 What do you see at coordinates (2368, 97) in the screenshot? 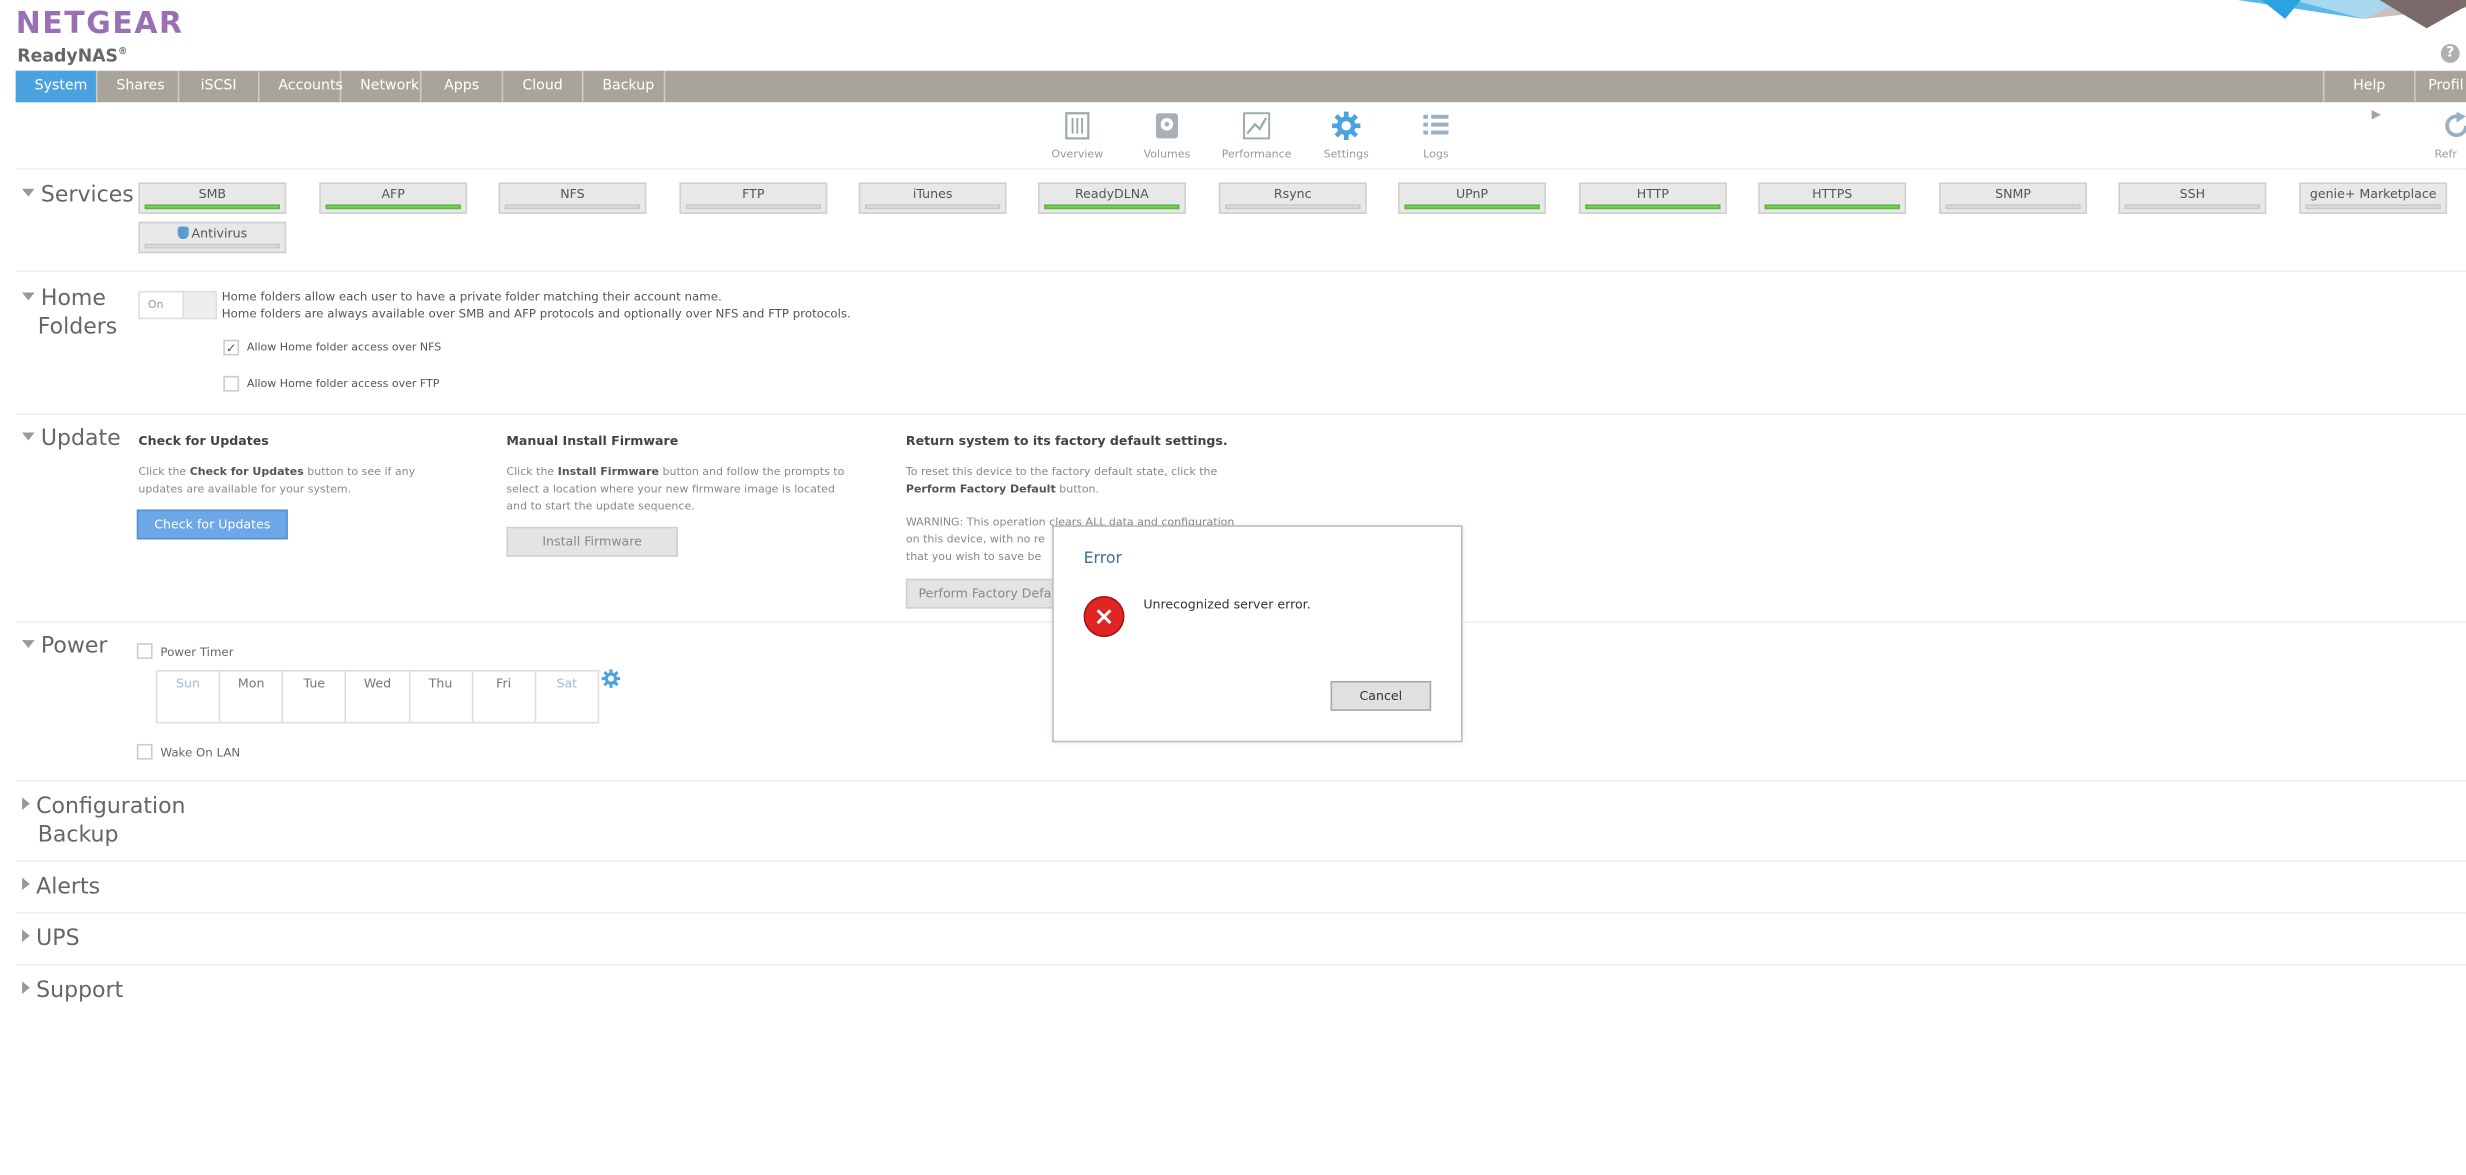
I see `help-button: Help` at bounding box center [2368, 97].